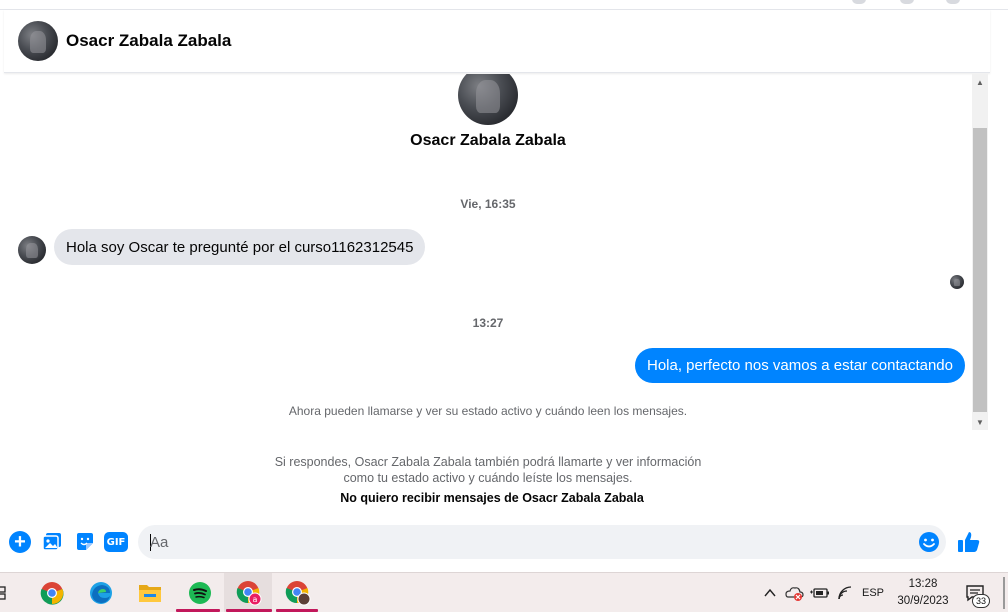  What do you see at coordinates (85, 542) in the screenshot?
I see `sticker-icon` at bounding box center [85, 542].